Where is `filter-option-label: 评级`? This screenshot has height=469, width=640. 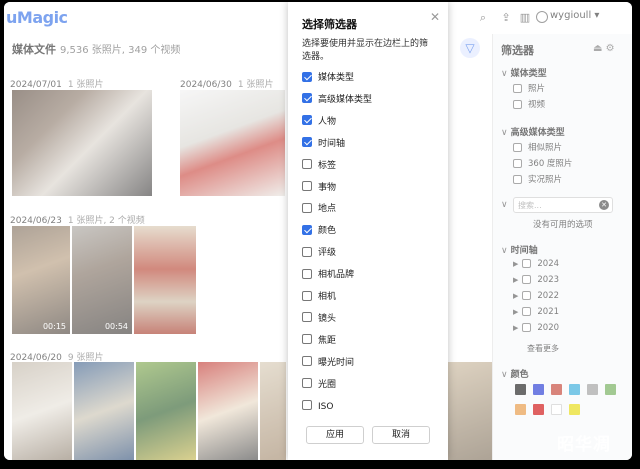 filter-option-label: 评级 is located at coordinates (327, 253).